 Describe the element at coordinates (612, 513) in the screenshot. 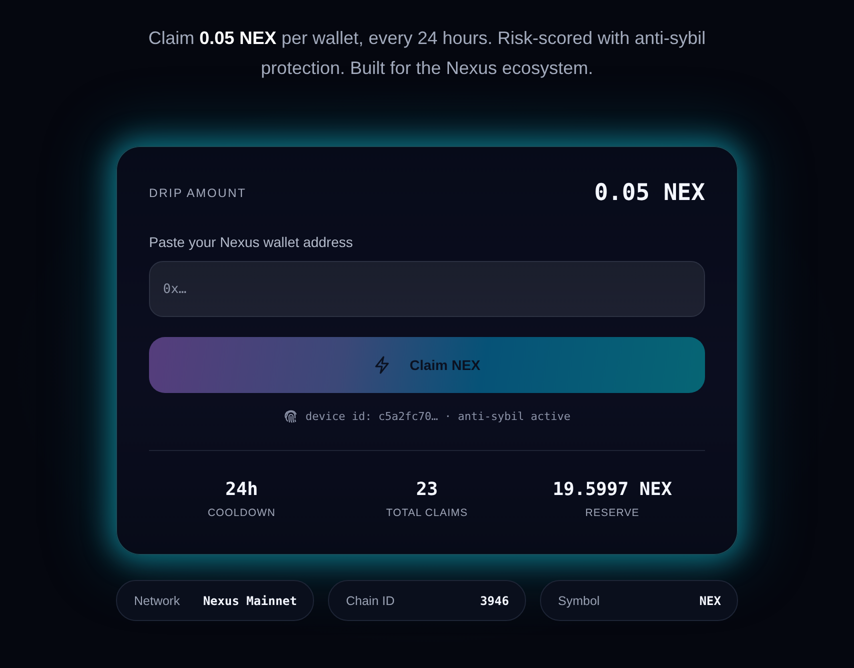

I see `stat-label: RESERVE` at that location.